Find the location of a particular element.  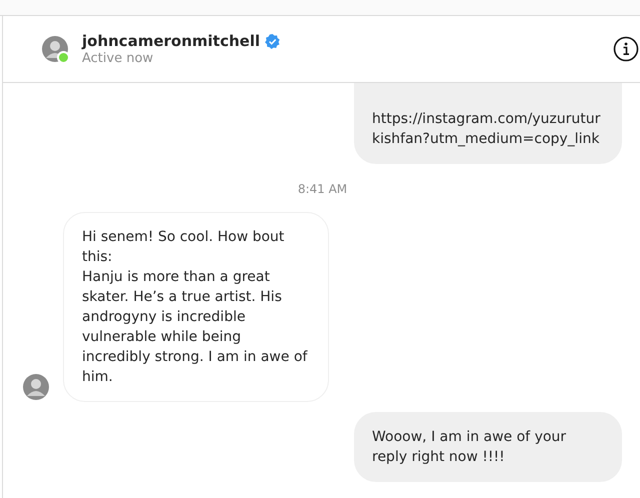

sent-message: Wooow, I am in awe of your reply right now !!!! is located at coordinates (488, 447).